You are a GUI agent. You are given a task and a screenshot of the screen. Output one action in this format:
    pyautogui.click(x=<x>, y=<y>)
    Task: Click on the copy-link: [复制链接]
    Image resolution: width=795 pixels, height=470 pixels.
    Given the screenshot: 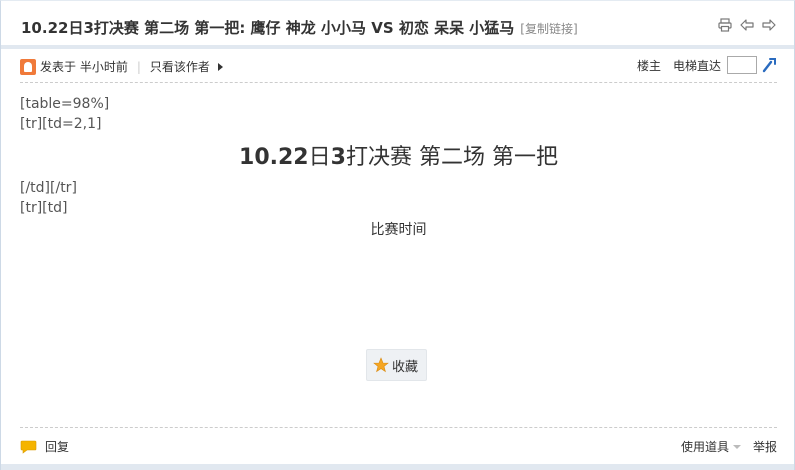 What is the action you would take?
    pyautogui.click(x=548, y=29)
    